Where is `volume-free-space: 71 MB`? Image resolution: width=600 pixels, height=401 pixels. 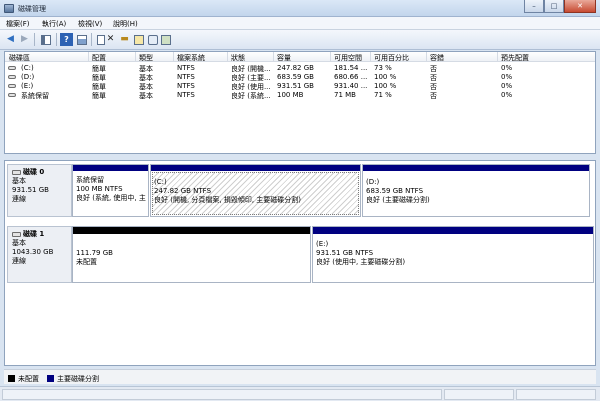 volume-free-space: 71 MB is located at coordinates (345, 95).